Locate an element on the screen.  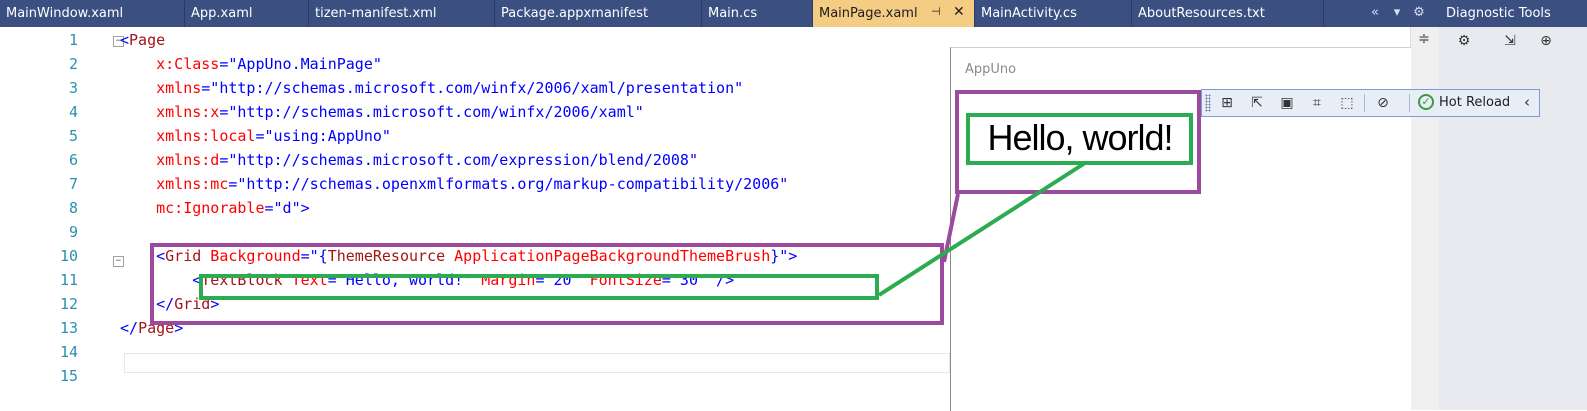
tab-label: tizen-manifest.xml is located at coordinates (376, 13).